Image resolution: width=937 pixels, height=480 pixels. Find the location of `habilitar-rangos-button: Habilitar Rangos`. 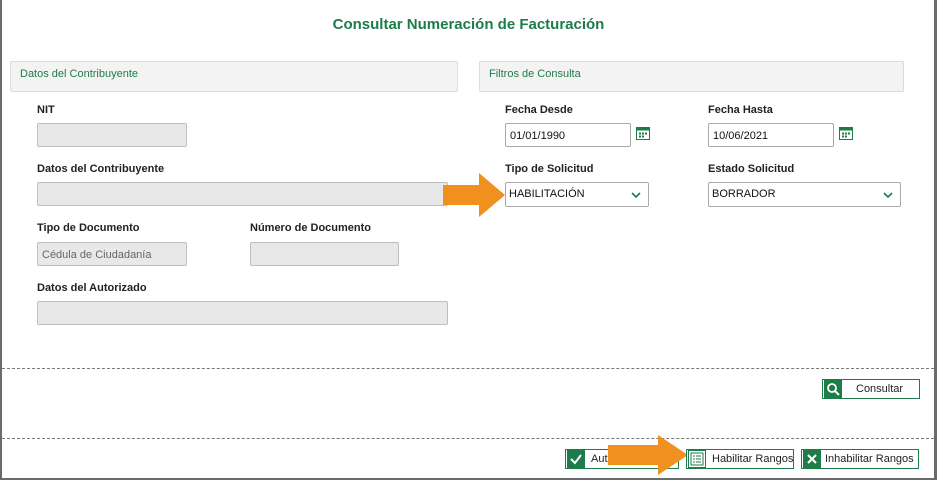

habilitar-rangos-button: Habilitar Rangos is located at coordinates (740, 459).